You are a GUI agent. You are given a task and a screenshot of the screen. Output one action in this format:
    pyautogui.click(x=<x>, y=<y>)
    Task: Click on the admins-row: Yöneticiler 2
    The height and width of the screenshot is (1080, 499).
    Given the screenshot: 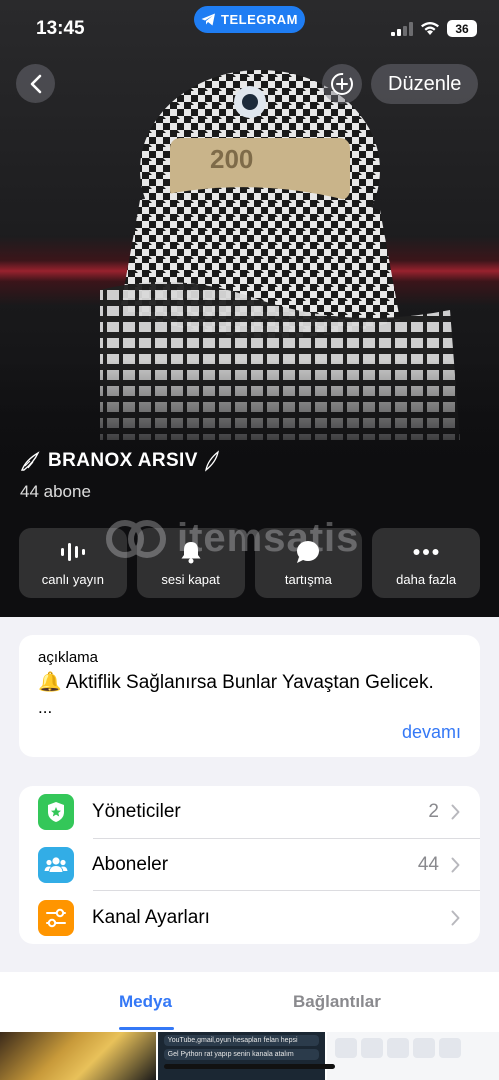 What is the action you would take?
    pyautogui.click(x=249, y=812)
    